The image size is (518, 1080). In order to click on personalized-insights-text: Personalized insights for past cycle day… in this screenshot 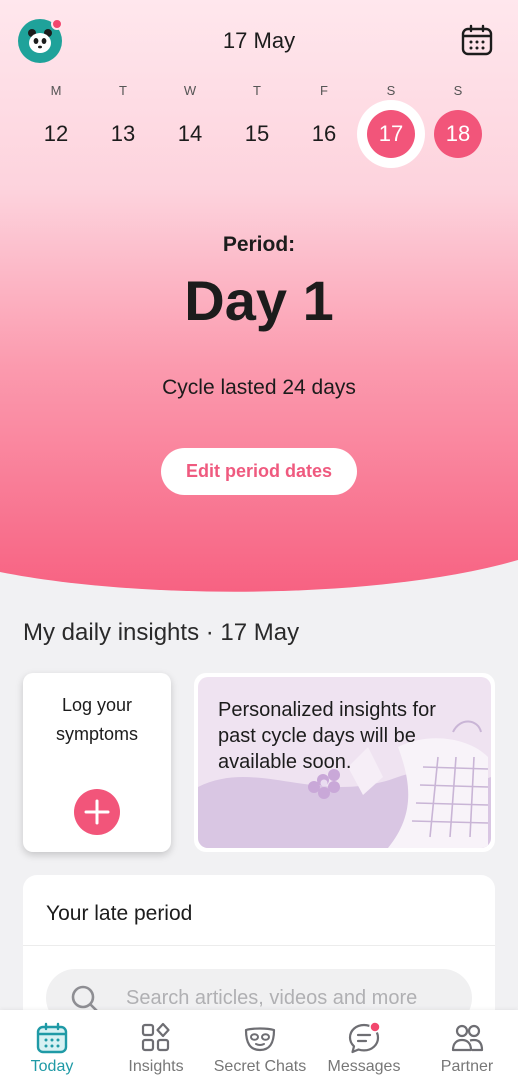, I will do `click(327, 736)`.